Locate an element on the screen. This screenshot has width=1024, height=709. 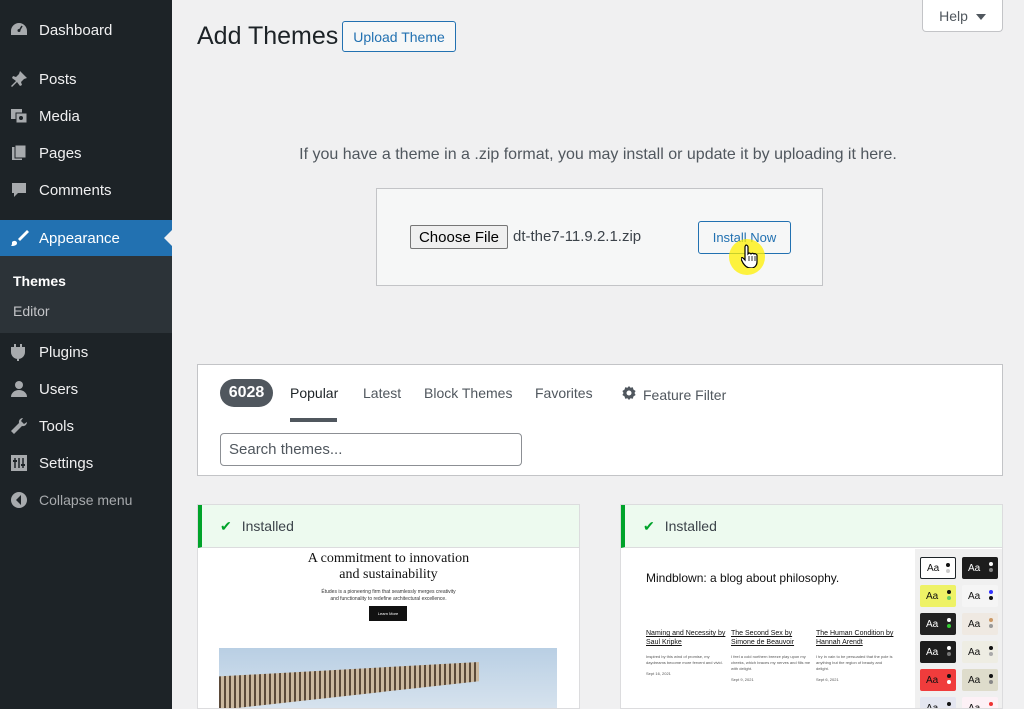
sidebar-item-label: Appearance is located at coordinates (79, 238).